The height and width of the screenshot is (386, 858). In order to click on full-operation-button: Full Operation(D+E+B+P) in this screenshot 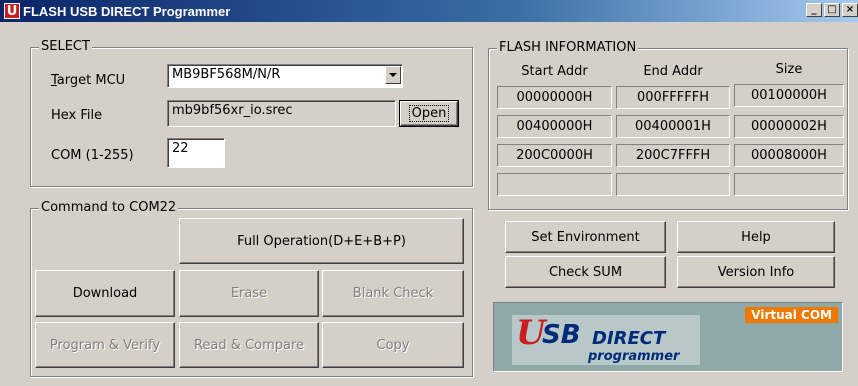, I will do `click(321, 241)`.